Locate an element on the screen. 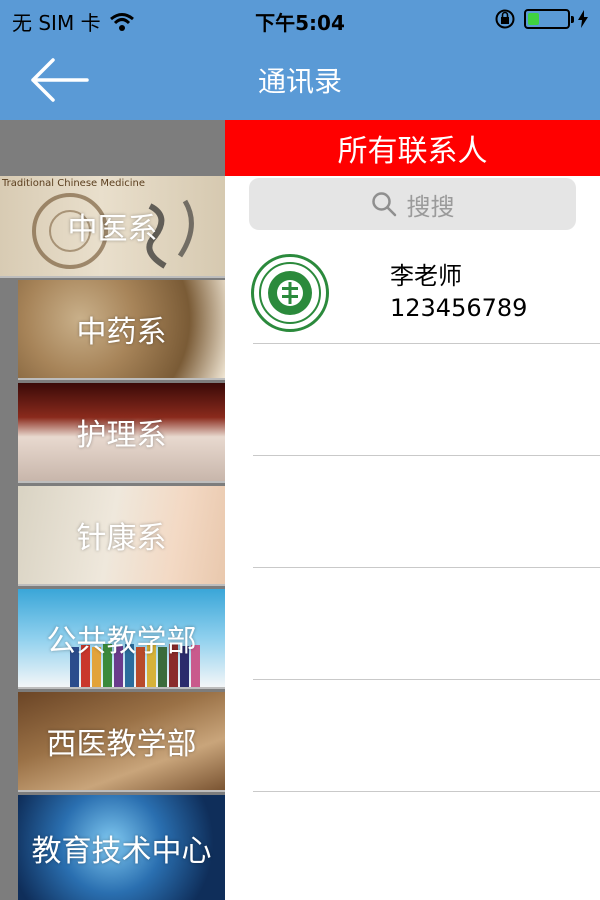 This screenshot has height=900, width=600. school-logo-icon is located at coordinates (290, 293).